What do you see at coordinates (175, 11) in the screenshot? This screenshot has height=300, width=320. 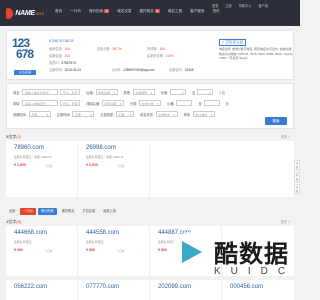 I see `nav-tools: 域名工具` at bounding box center [175, 11].